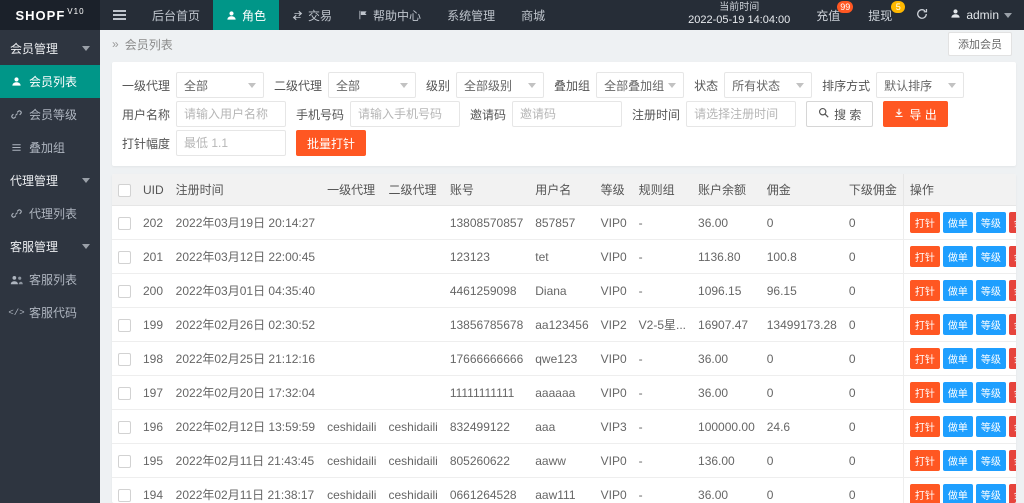 The width and height of the screenshot is (1024, 503). I want to click on sidebar-item-agent-list: 代理列表, so click(50, 213).